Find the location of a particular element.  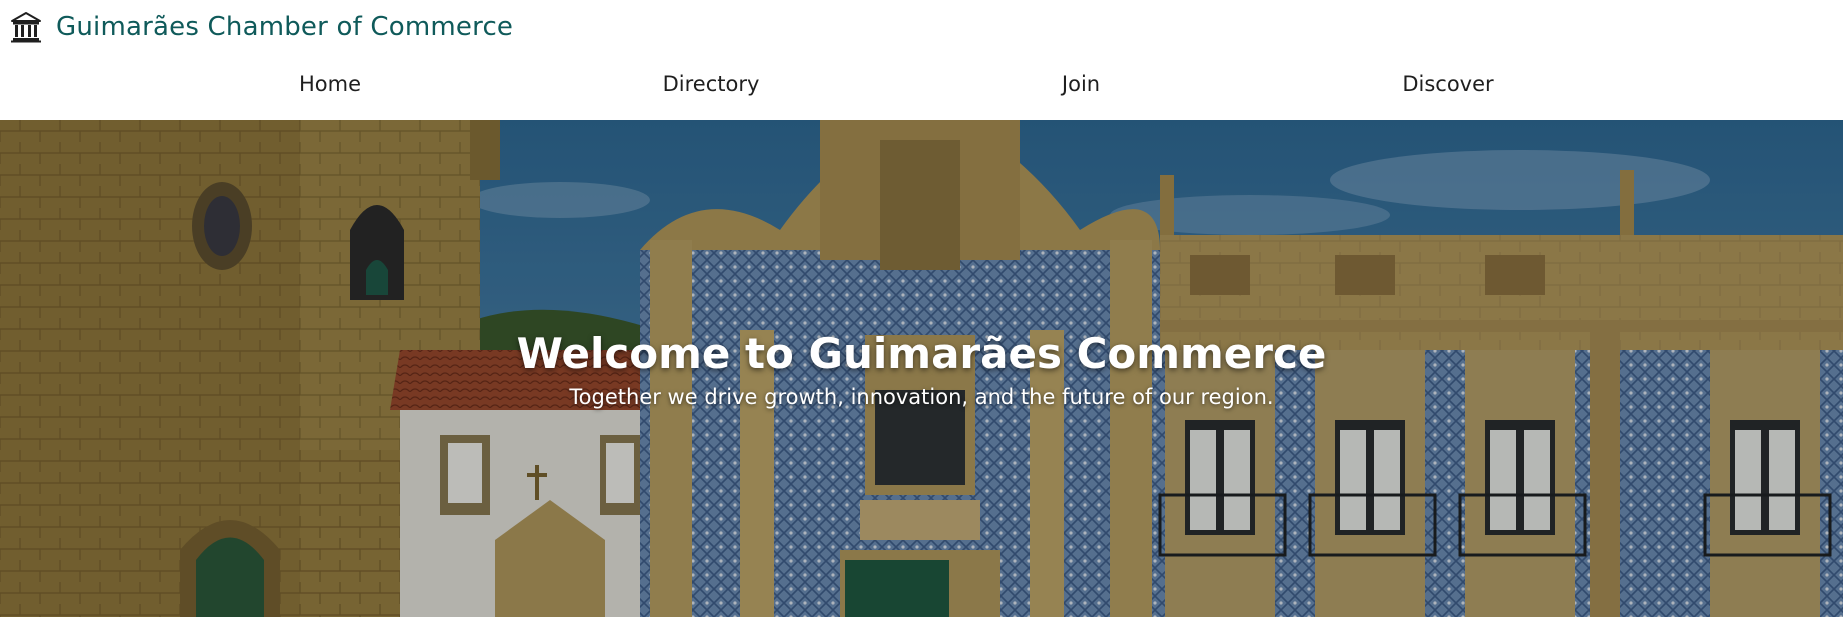

bank-building-icon is located at coordinates (26, 27).